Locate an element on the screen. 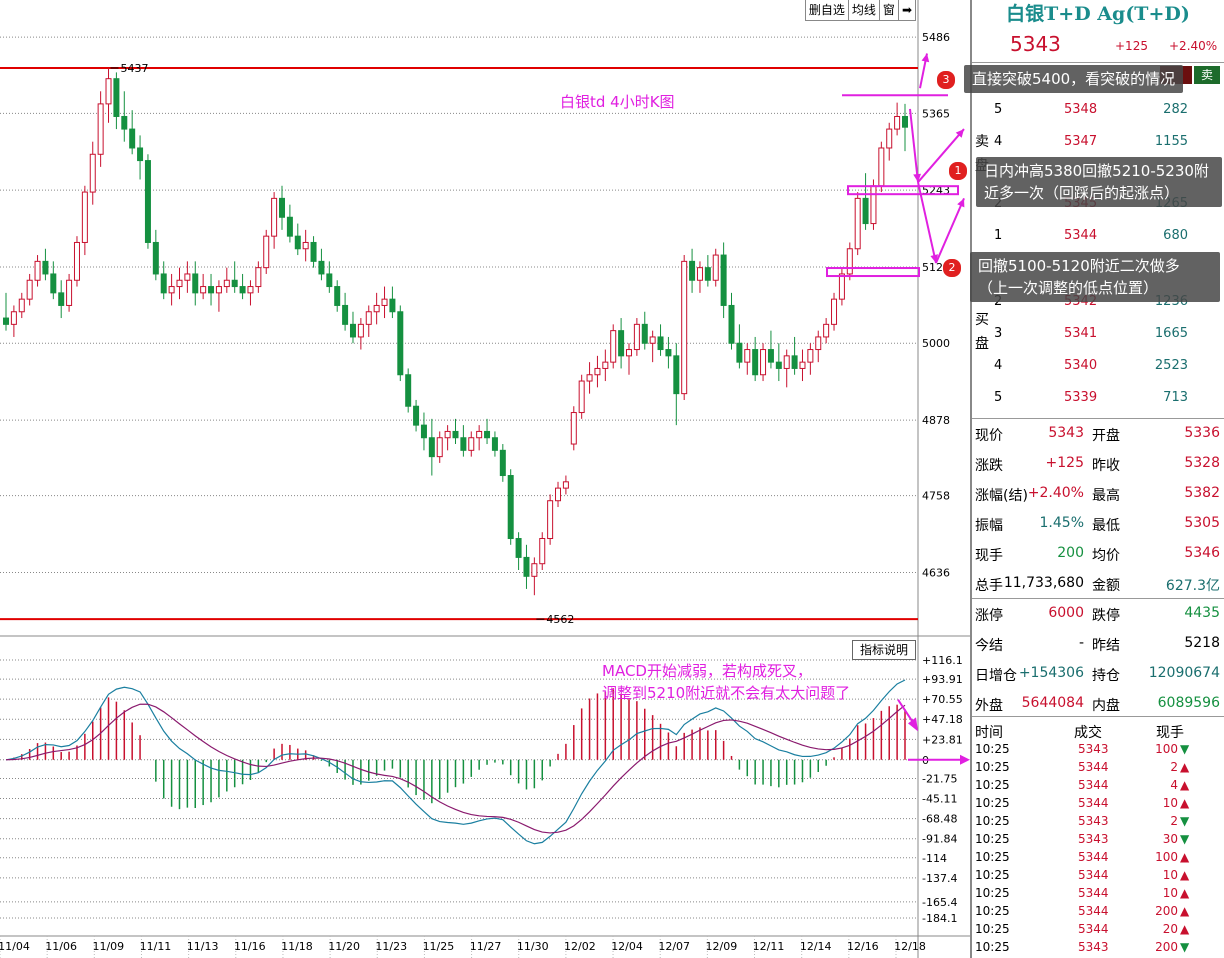 The height and width of the screenshot is (958, 1224). x-tick-label: 11/25 is located at coordinates (439, 946).